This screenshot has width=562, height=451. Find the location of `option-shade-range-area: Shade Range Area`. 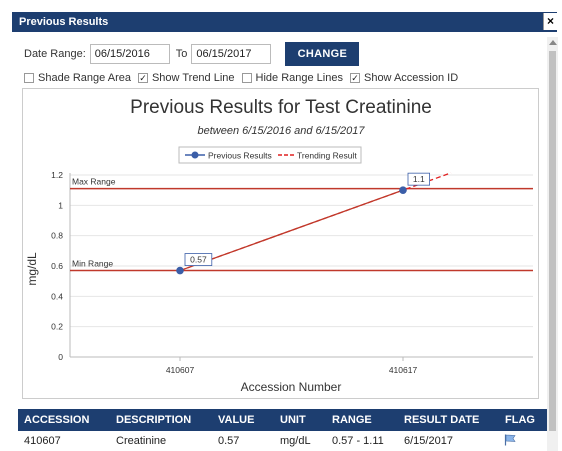

option-shade-range-area: Shade Range Area is located at coordinates (77, 78).